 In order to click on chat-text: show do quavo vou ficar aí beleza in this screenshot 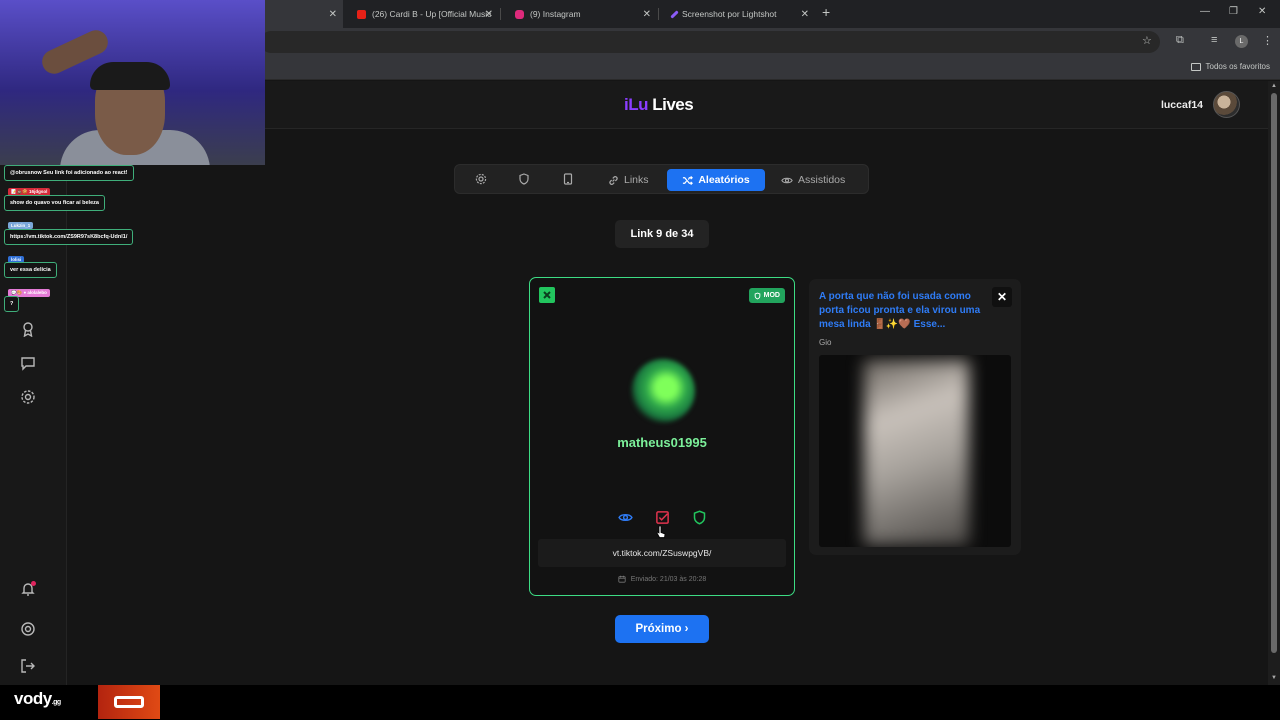, I will do `click(54, 203)`.